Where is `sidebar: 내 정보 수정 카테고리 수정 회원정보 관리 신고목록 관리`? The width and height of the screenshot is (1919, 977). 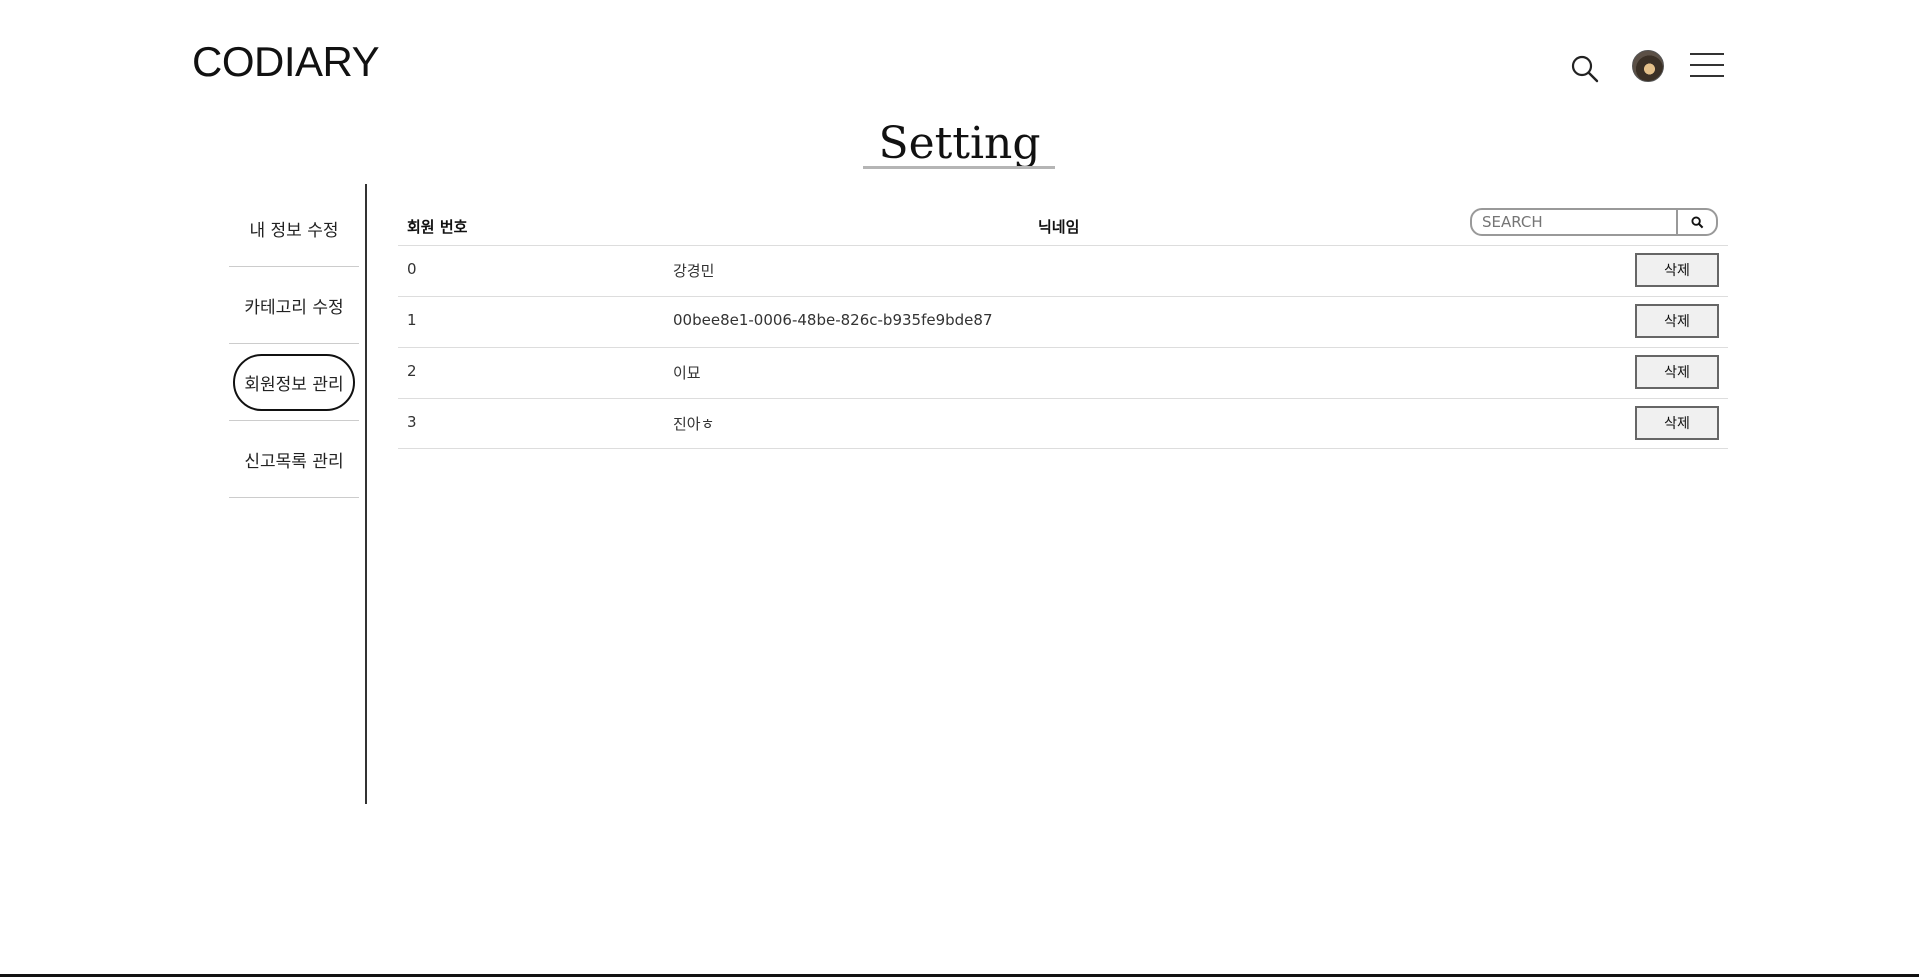 sidebar: 내 정보 수정 카테고리 수정 회원정보 관리 신고목록 관리 is located at coordinates (294, 344).